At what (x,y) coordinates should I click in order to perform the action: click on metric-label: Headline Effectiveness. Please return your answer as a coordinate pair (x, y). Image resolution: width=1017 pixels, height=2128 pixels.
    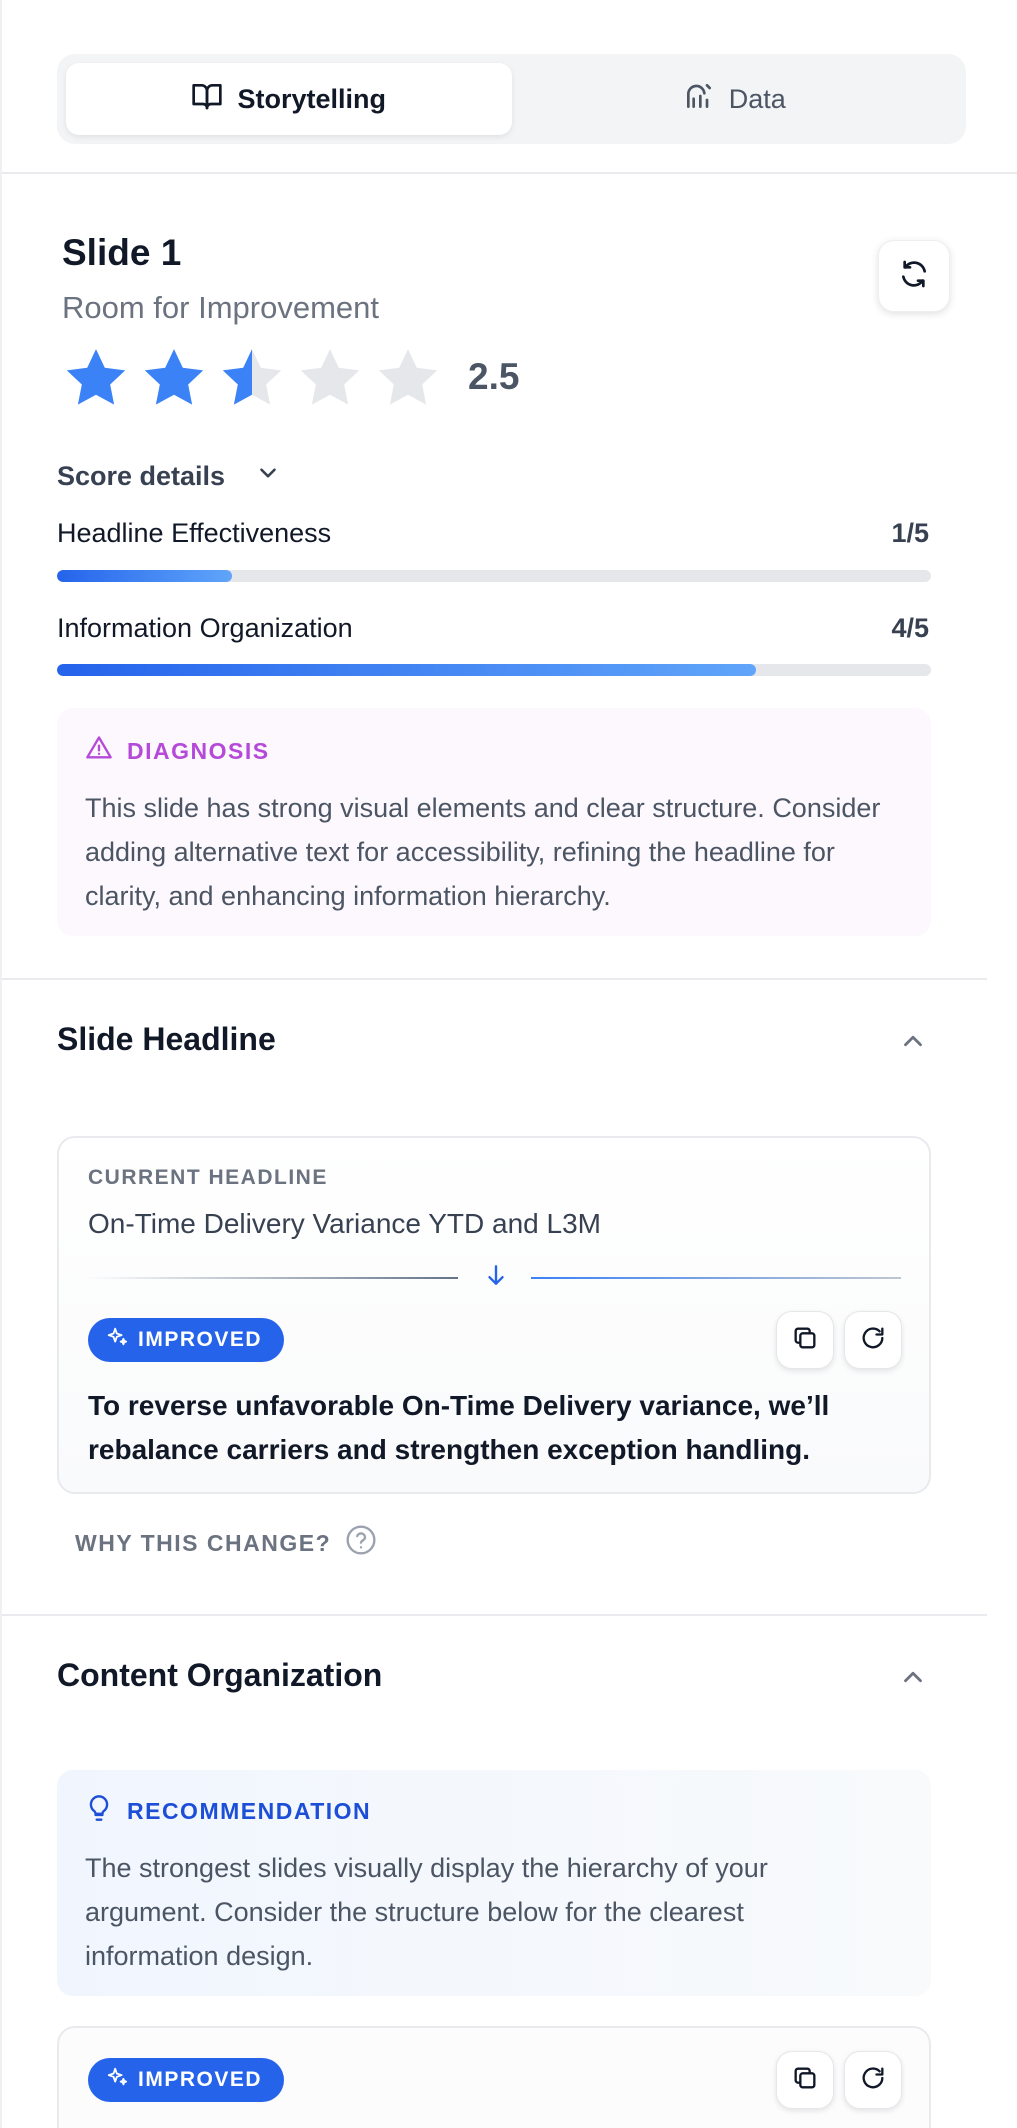
    Looking at the image, I should click on (194, 533).